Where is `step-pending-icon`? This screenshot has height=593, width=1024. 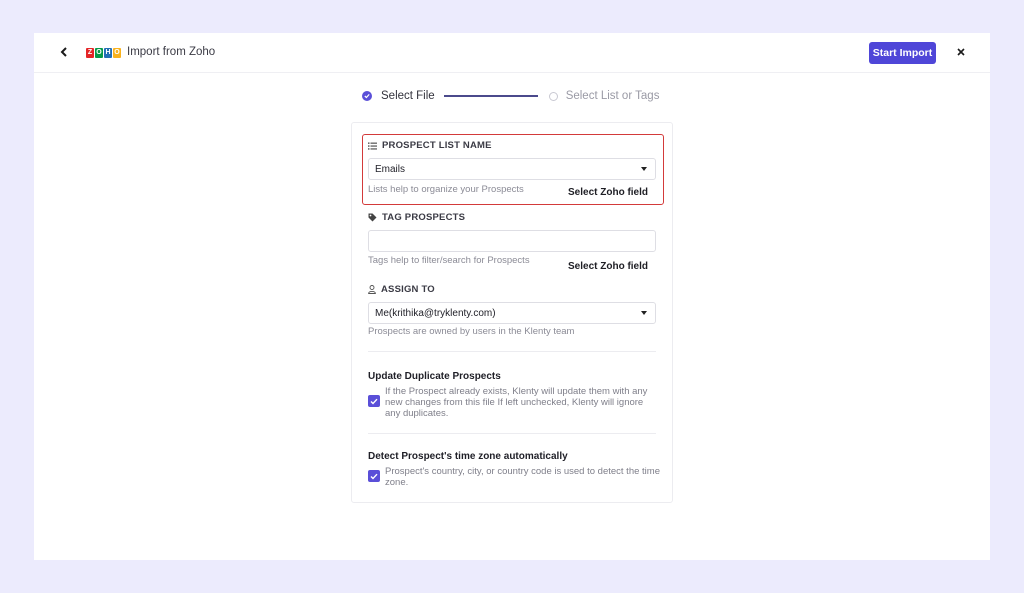
step-pending-icon is located at coordinates (553, 96).